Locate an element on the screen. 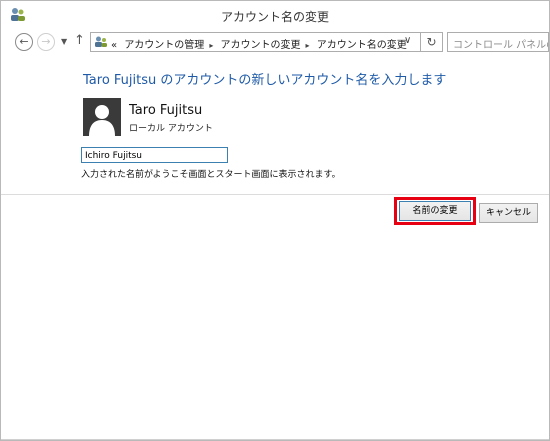 The height and width of the screenshot is (441, 550). address-dropdown-icon: ∨ is located at coordinates (407, 40).